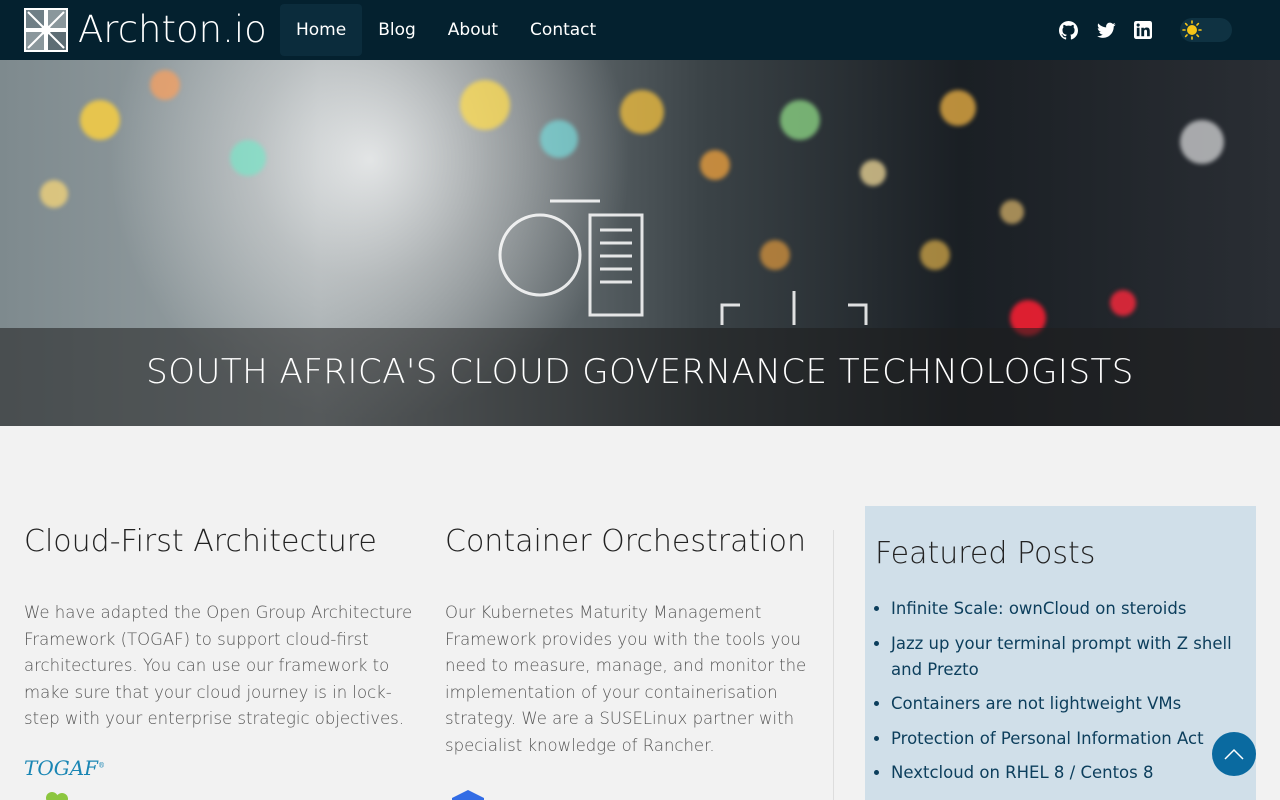 This screenshot has width=1280, height=800. What do you see at coordinates (46, 30) in the screenshot?
I see `brand-logo` at bounding box center [46, 30].